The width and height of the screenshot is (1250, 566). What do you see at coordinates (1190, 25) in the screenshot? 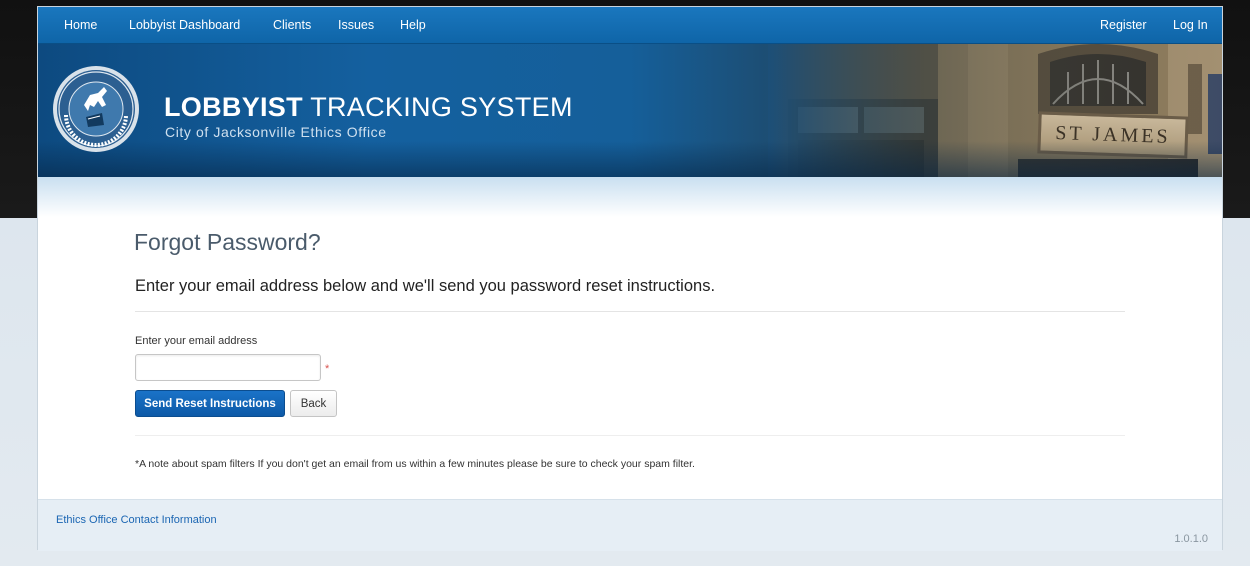
I see `nav-log-in: Log In` at bounding box center [1190, 25].